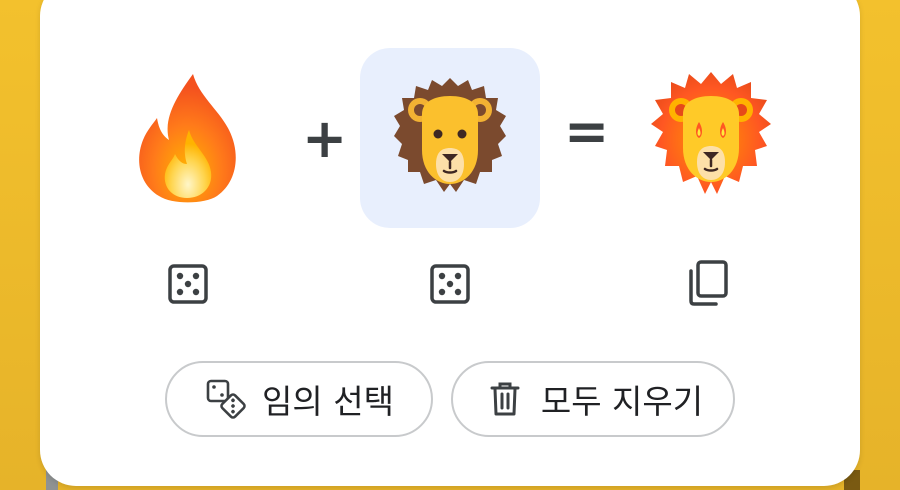 Image resolution: width=900 pixels, height=490 pixels. I want to click on copy-result-button, so click(708, 283).